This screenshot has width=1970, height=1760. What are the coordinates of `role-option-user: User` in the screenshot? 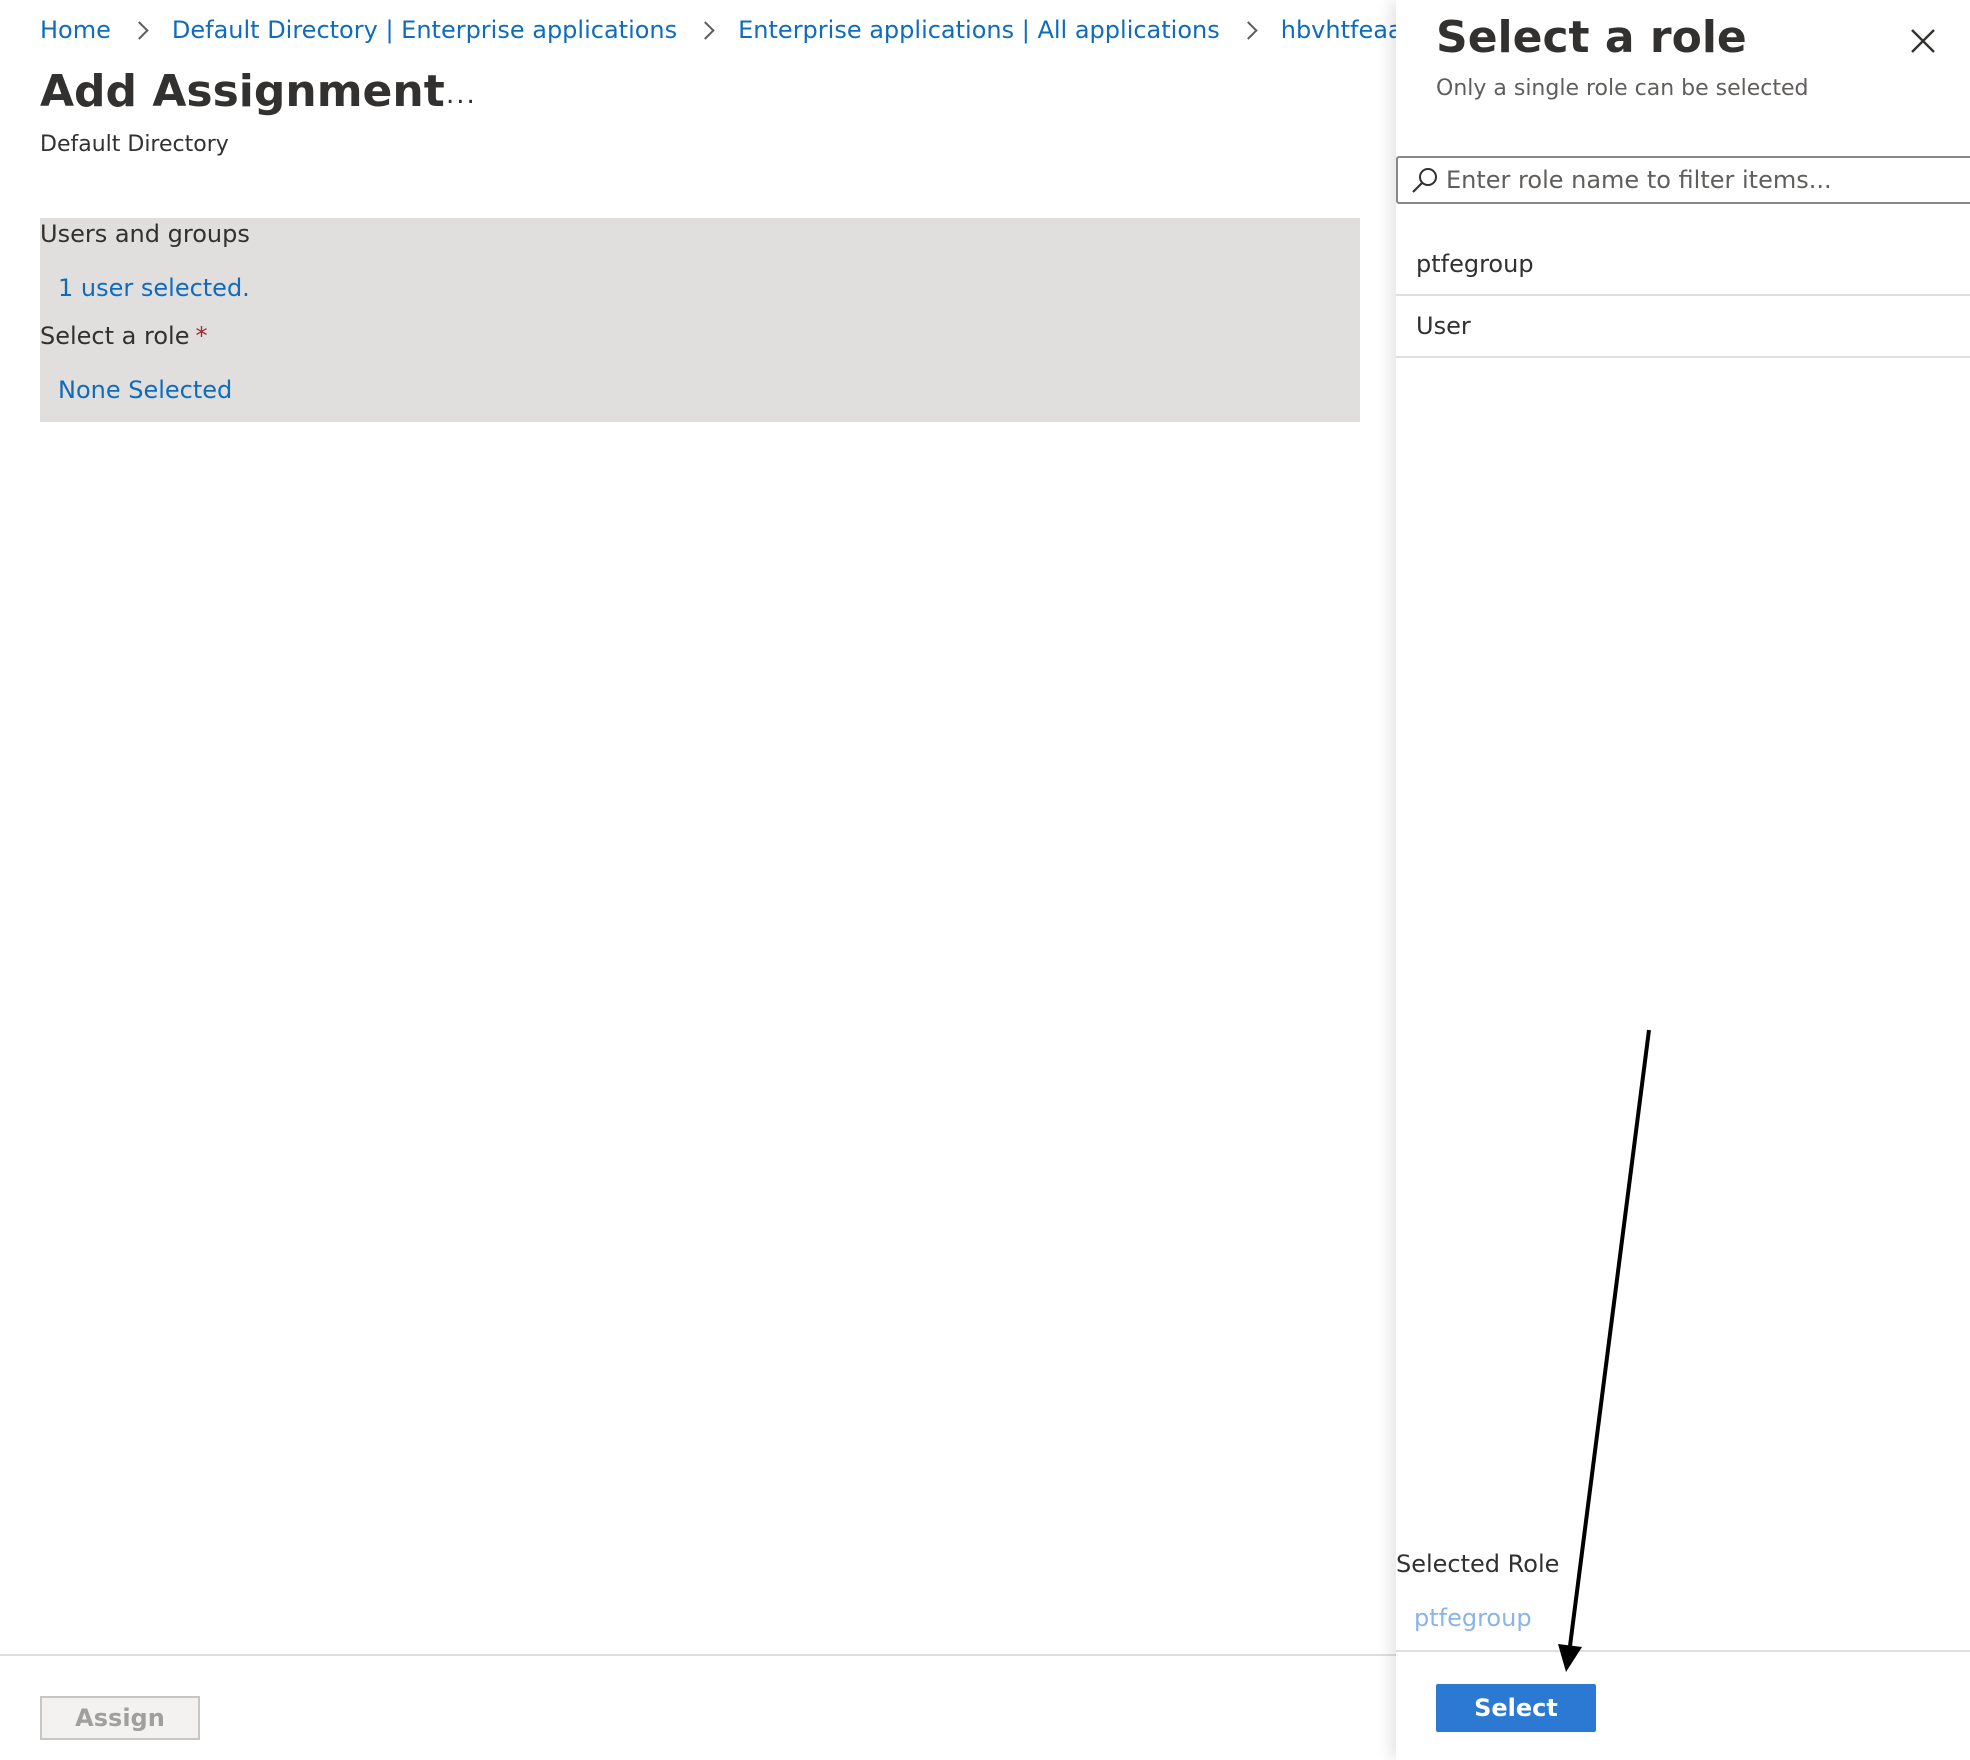 It's located at (1683, 327).